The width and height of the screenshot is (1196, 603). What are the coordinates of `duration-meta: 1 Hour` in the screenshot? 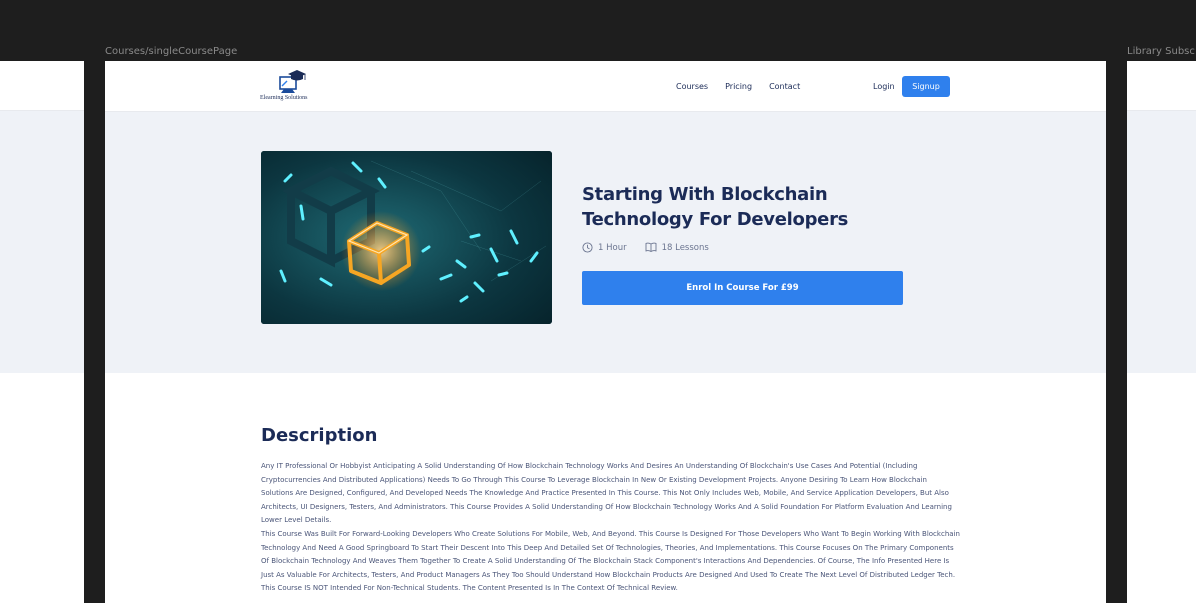 It's located at (604, 247).